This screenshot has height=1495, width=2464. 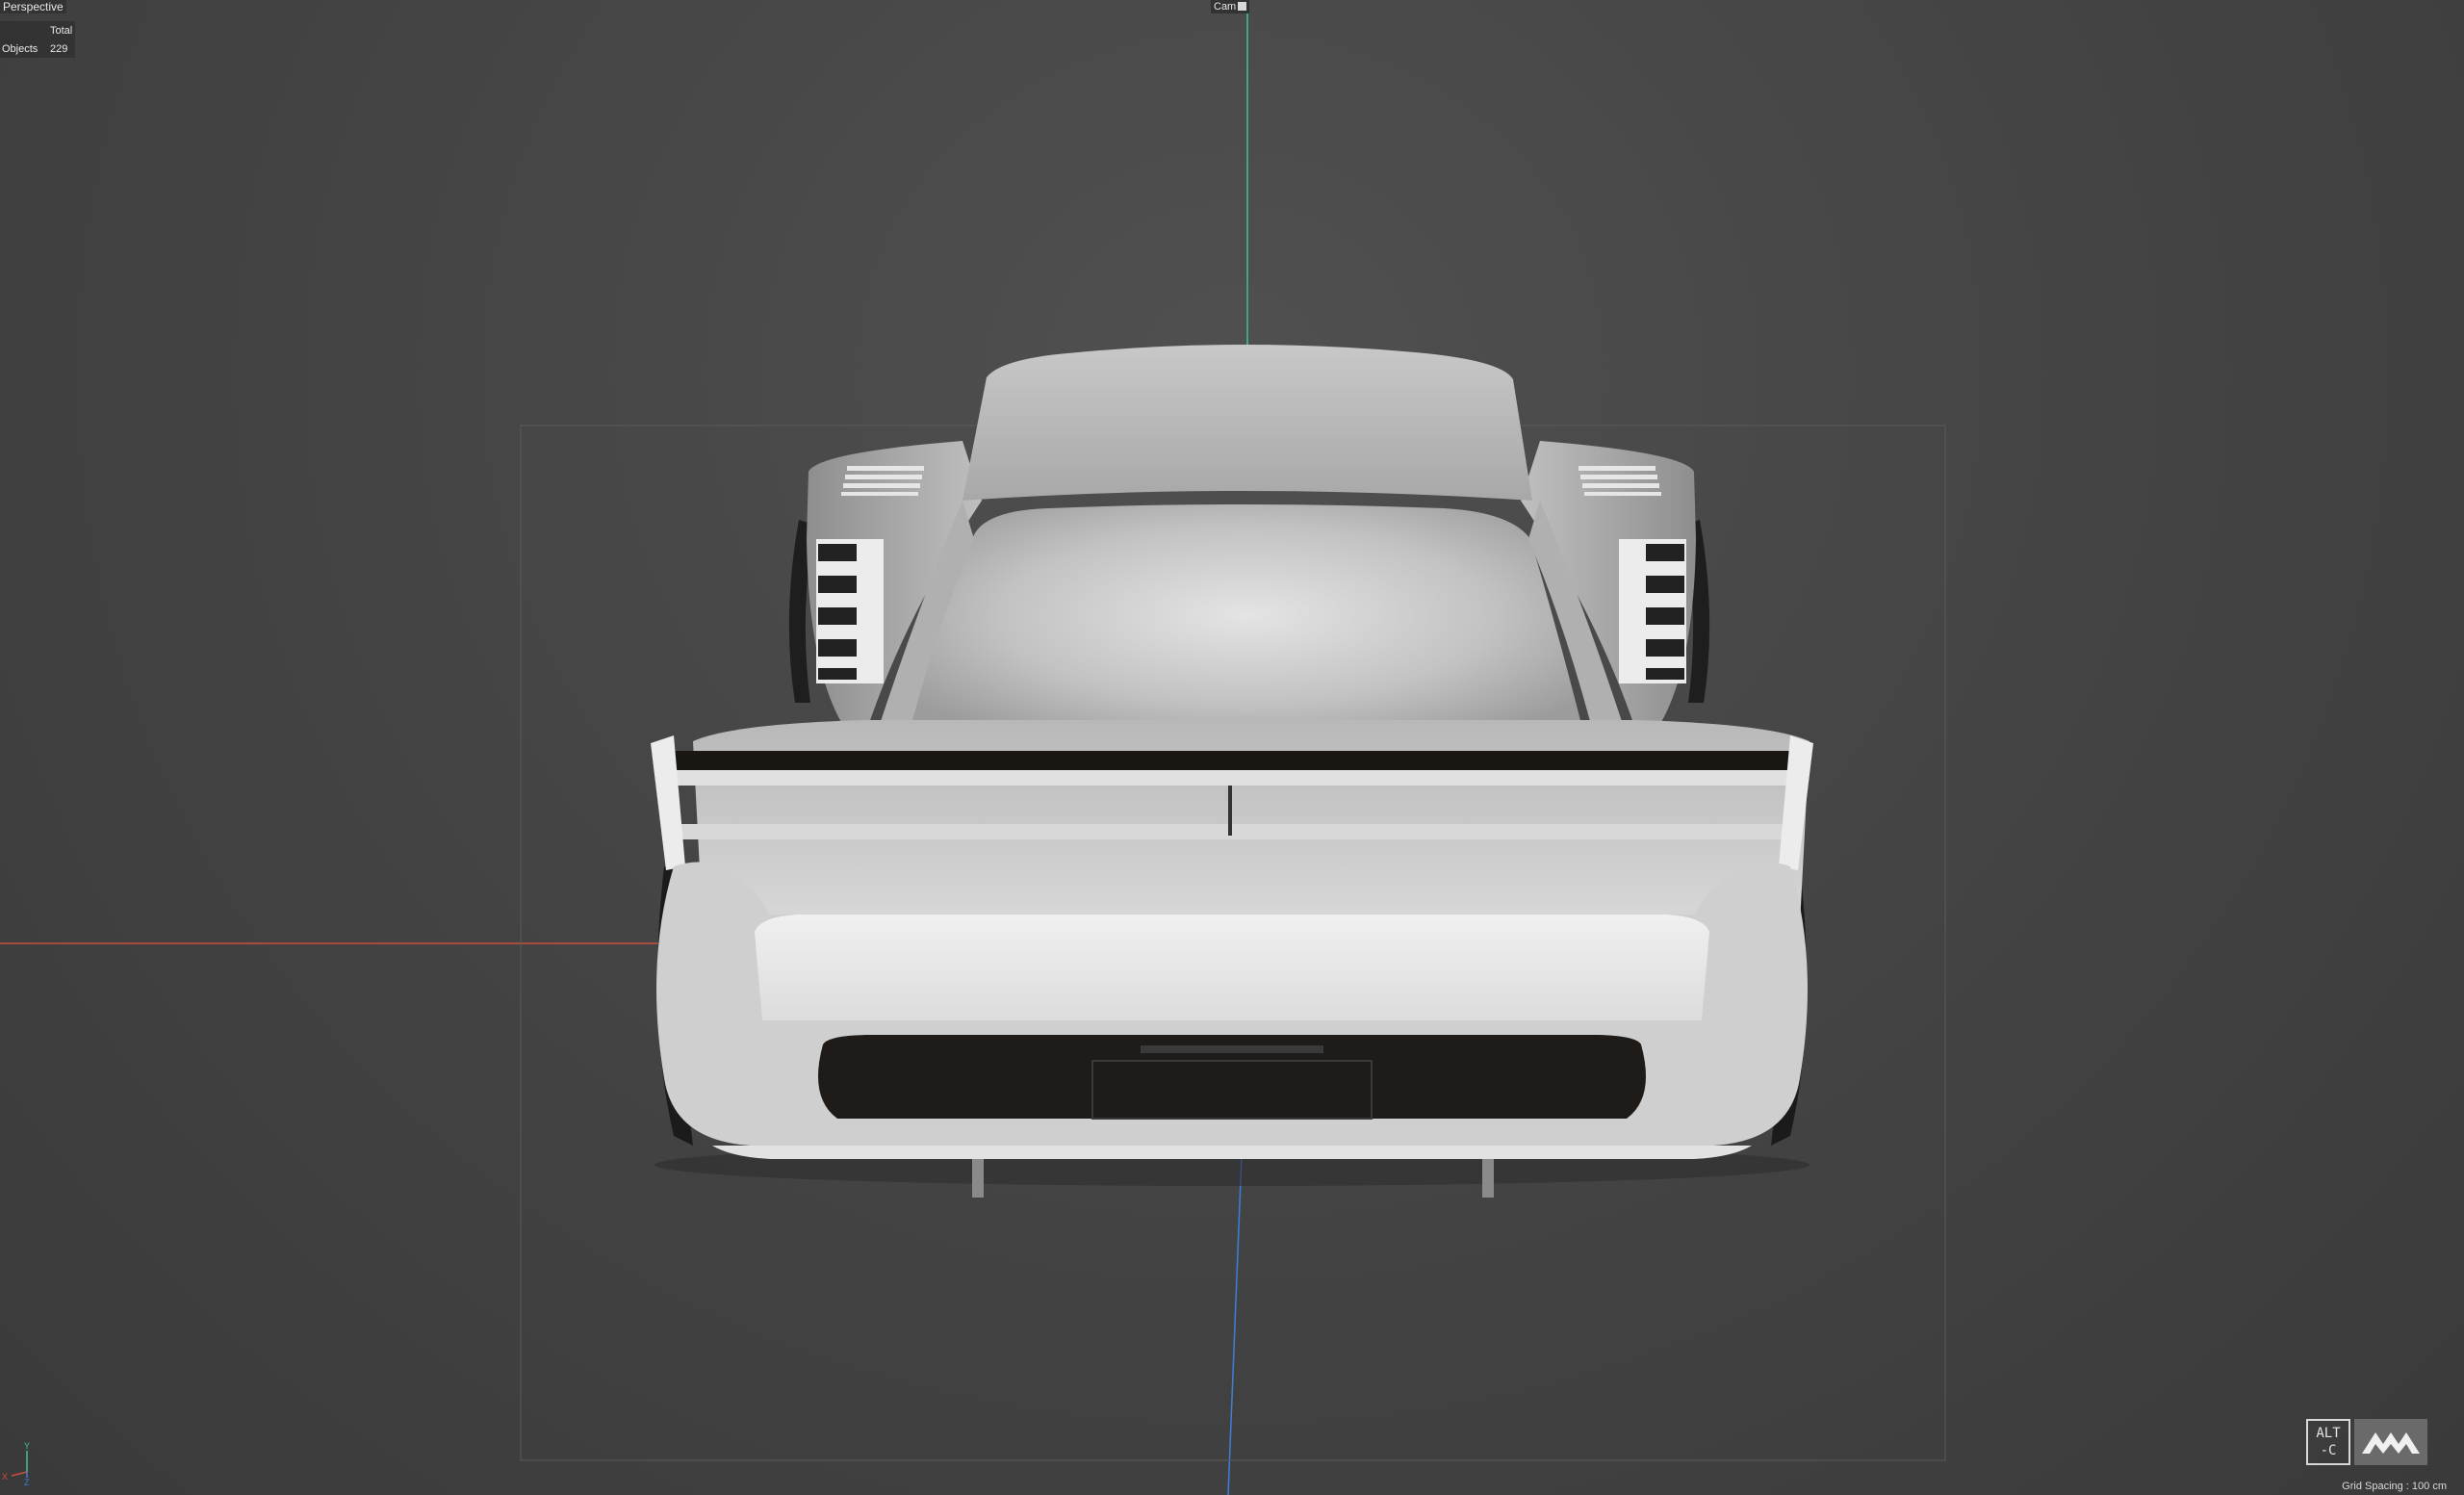 I want to click on grid-spacing-label: Grid Spacing : 100 cm, so click(x=2394, y=1486).